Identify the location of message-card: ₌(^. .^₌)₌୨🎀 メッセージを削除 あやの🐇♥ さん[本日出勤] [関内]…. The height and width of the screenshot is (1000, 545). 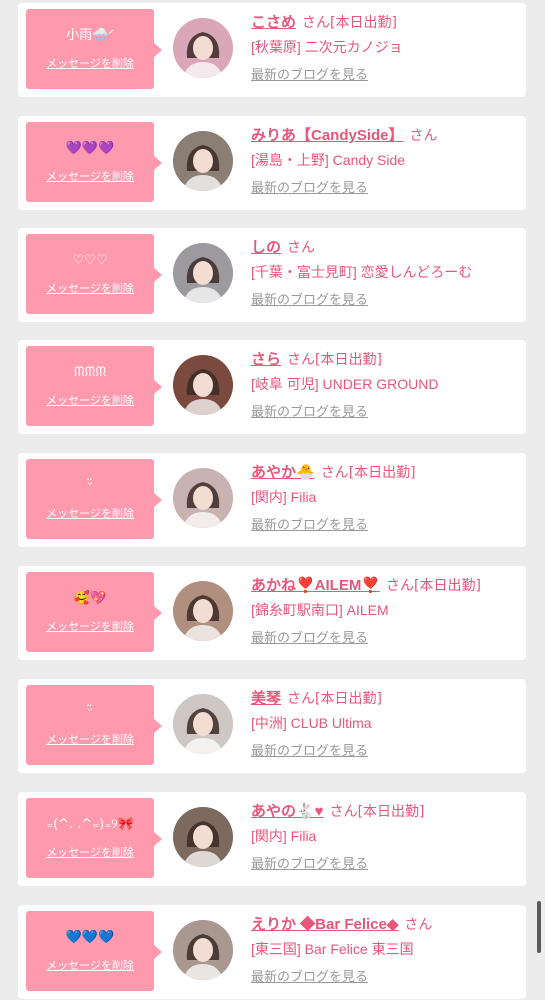
(272, 839).